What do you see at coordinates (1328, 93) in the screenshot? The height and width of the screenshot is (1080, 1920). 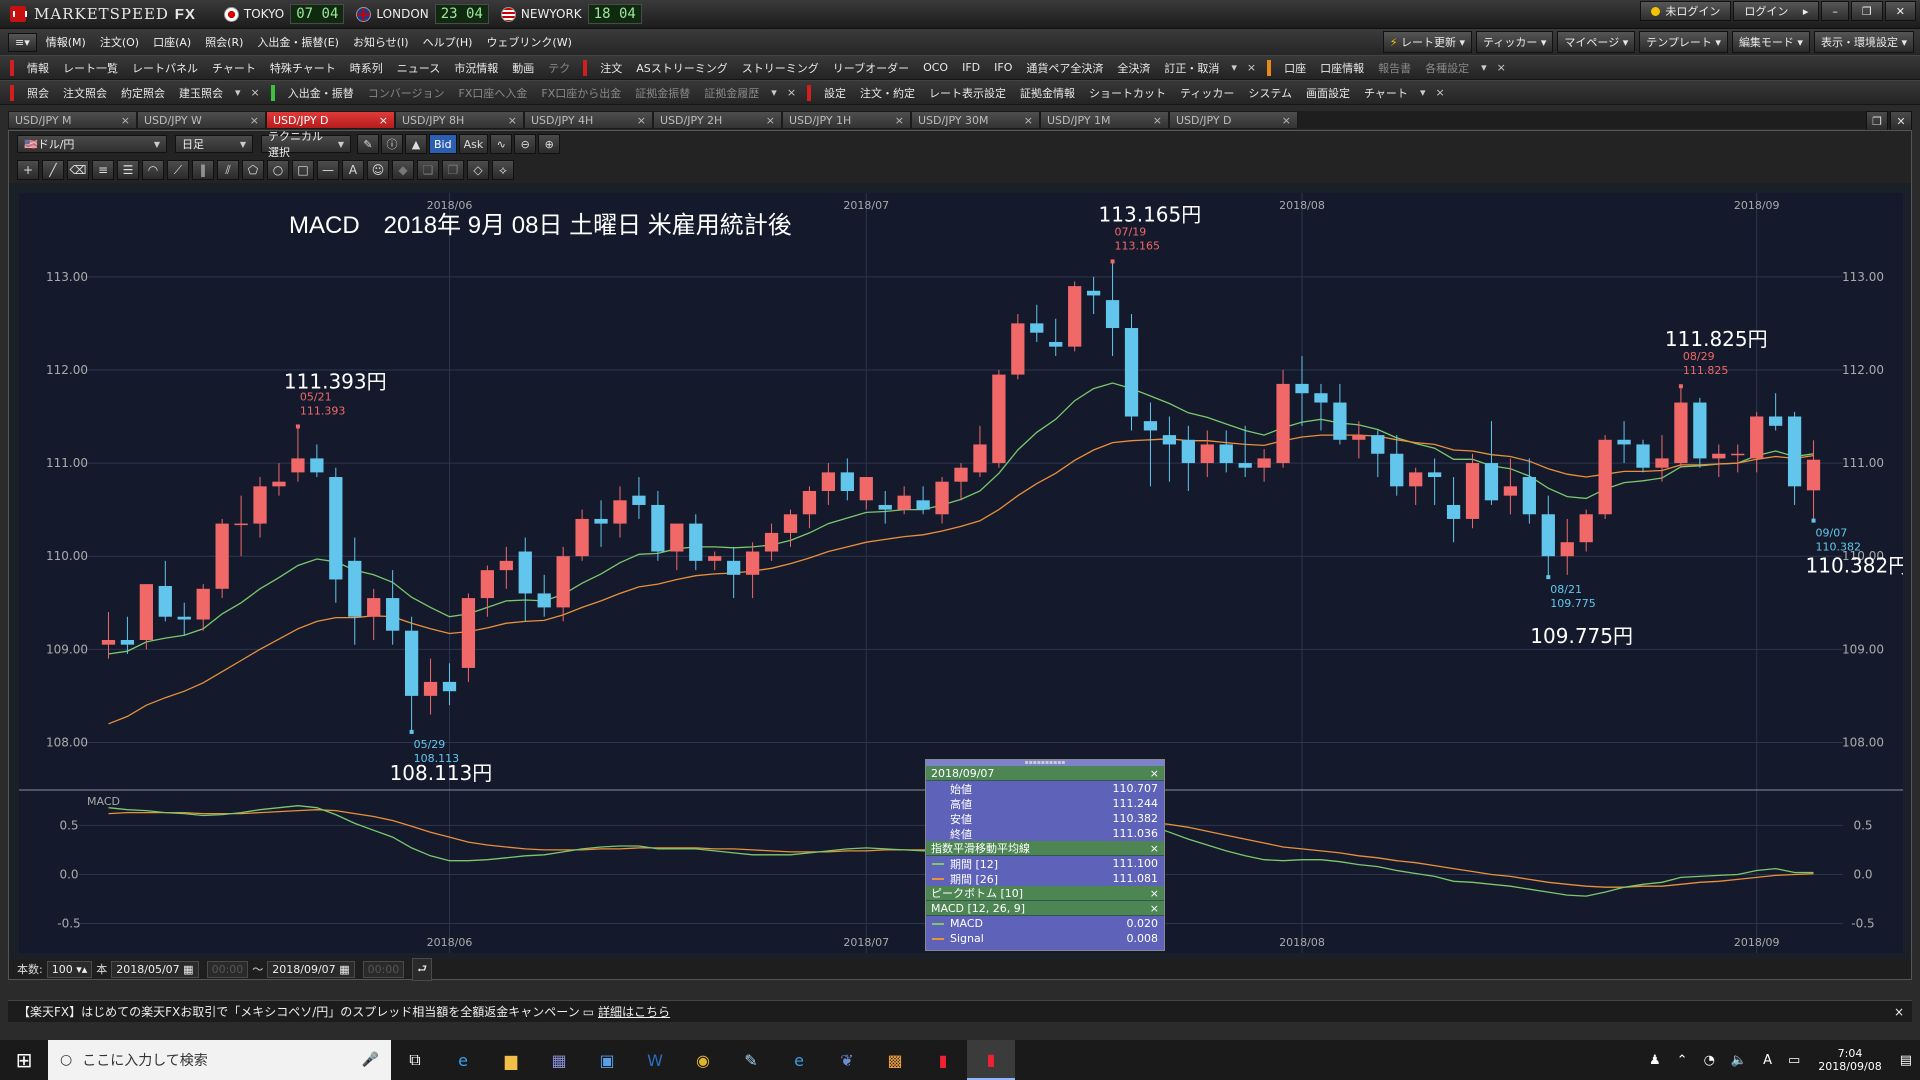 I see `tb-screen-settings: 画面設定` at bounding box center [1328, 93].